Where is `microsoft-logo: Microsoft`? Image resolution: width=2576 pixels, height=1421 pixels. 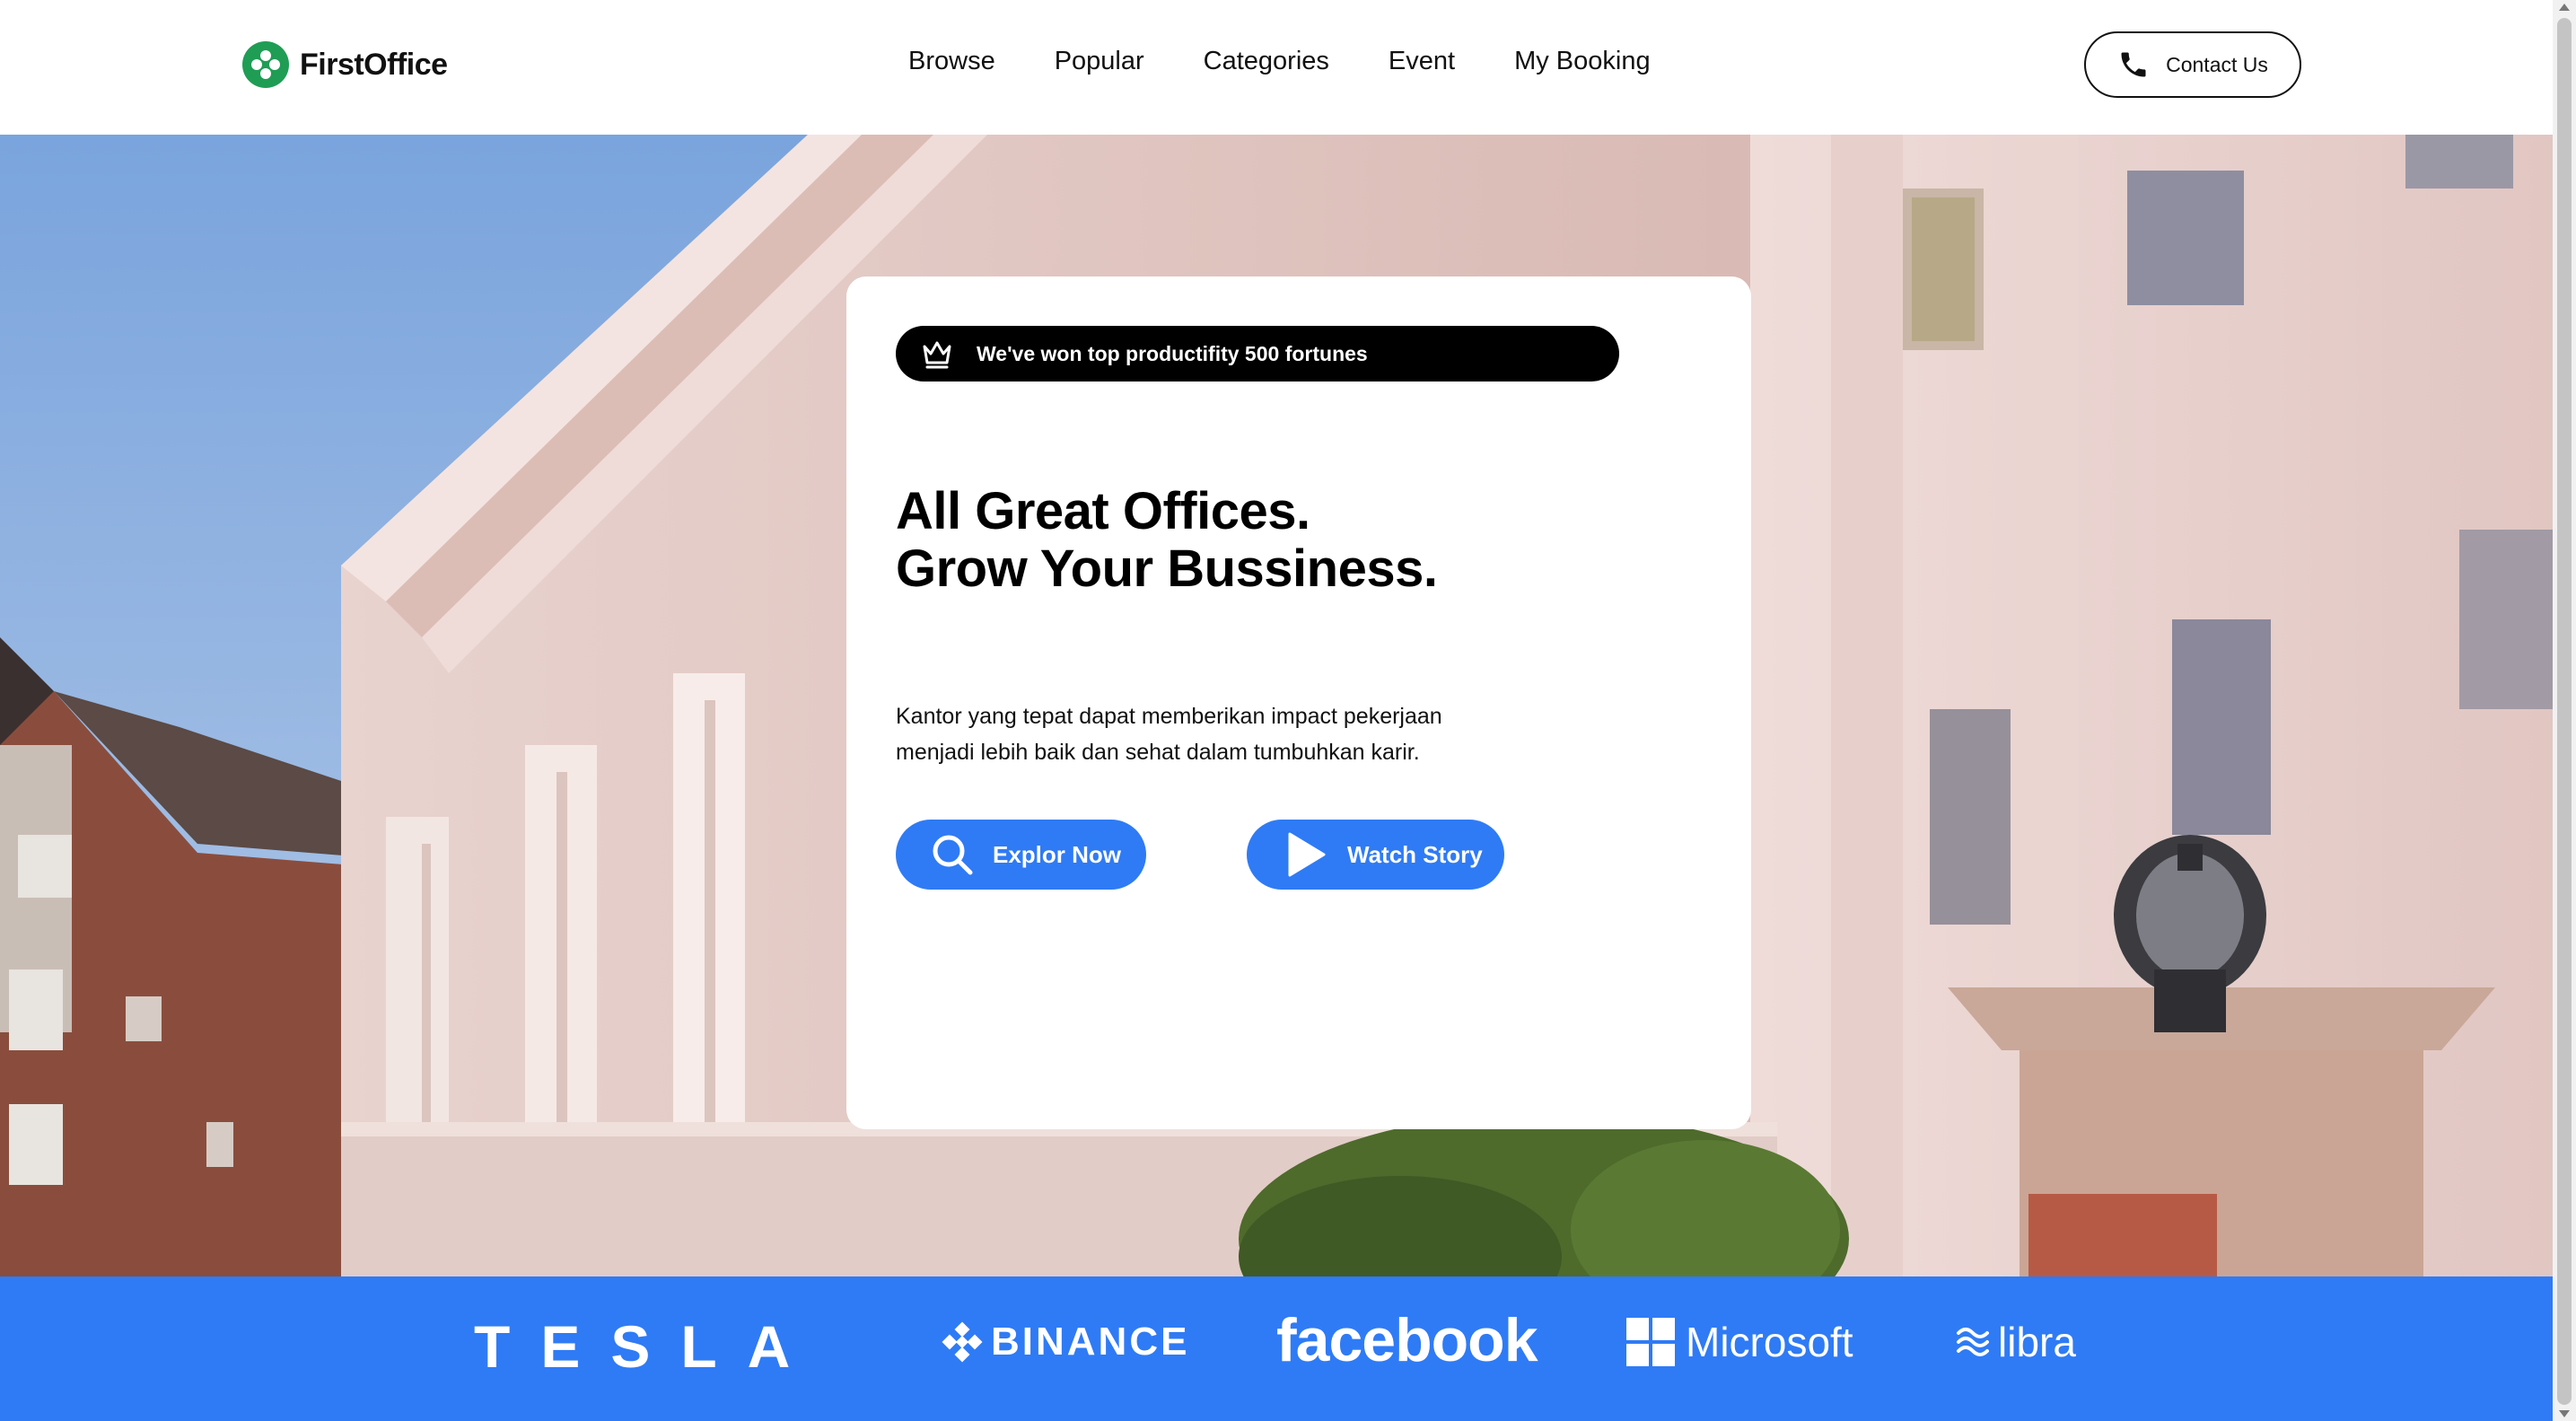 microsoft-logo: Microsoft is located at coordinates (1739, 1342).